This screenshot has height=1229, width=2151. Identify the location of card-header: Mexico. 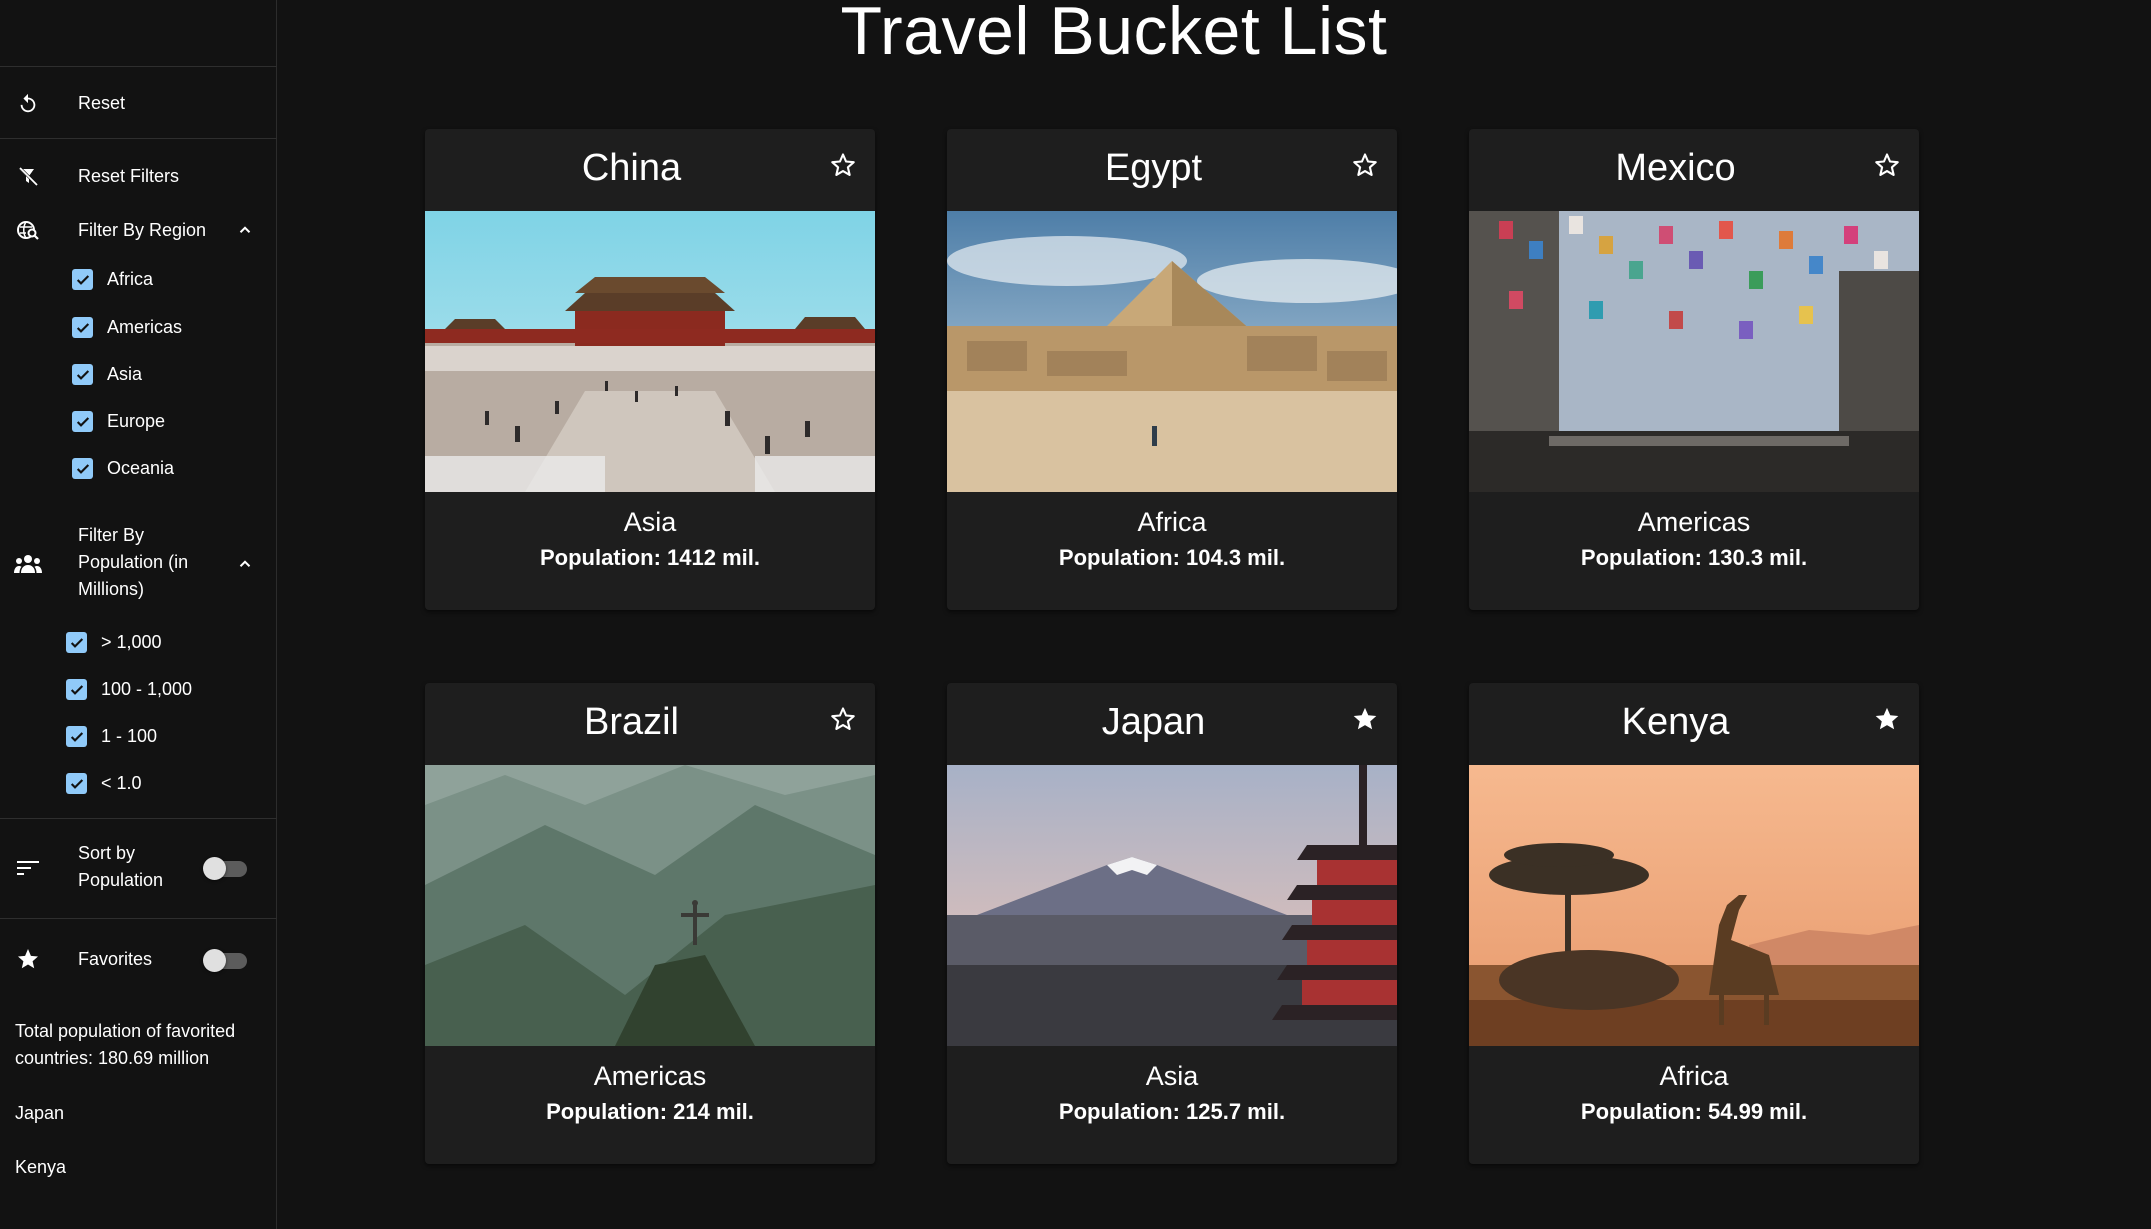
(1694, 170).